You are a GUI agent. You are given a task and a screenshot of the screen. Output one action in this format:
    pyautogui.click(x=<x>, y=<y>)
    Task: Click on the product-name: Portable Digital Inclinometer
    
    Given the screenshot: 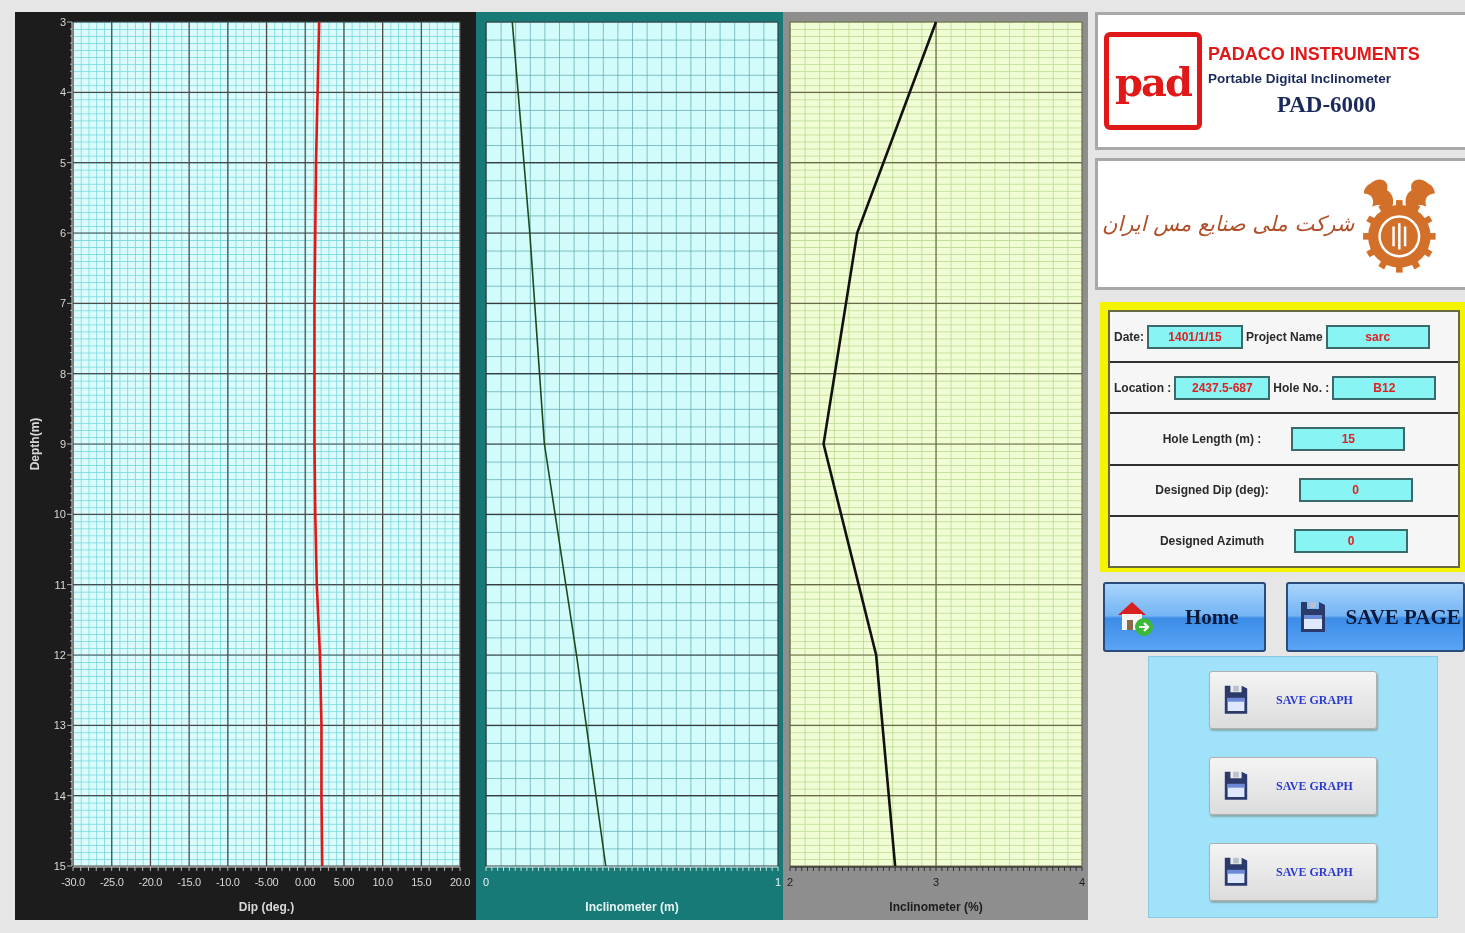 What is the action you would take?
    pyautogui.click(x=1300, y=78)
    